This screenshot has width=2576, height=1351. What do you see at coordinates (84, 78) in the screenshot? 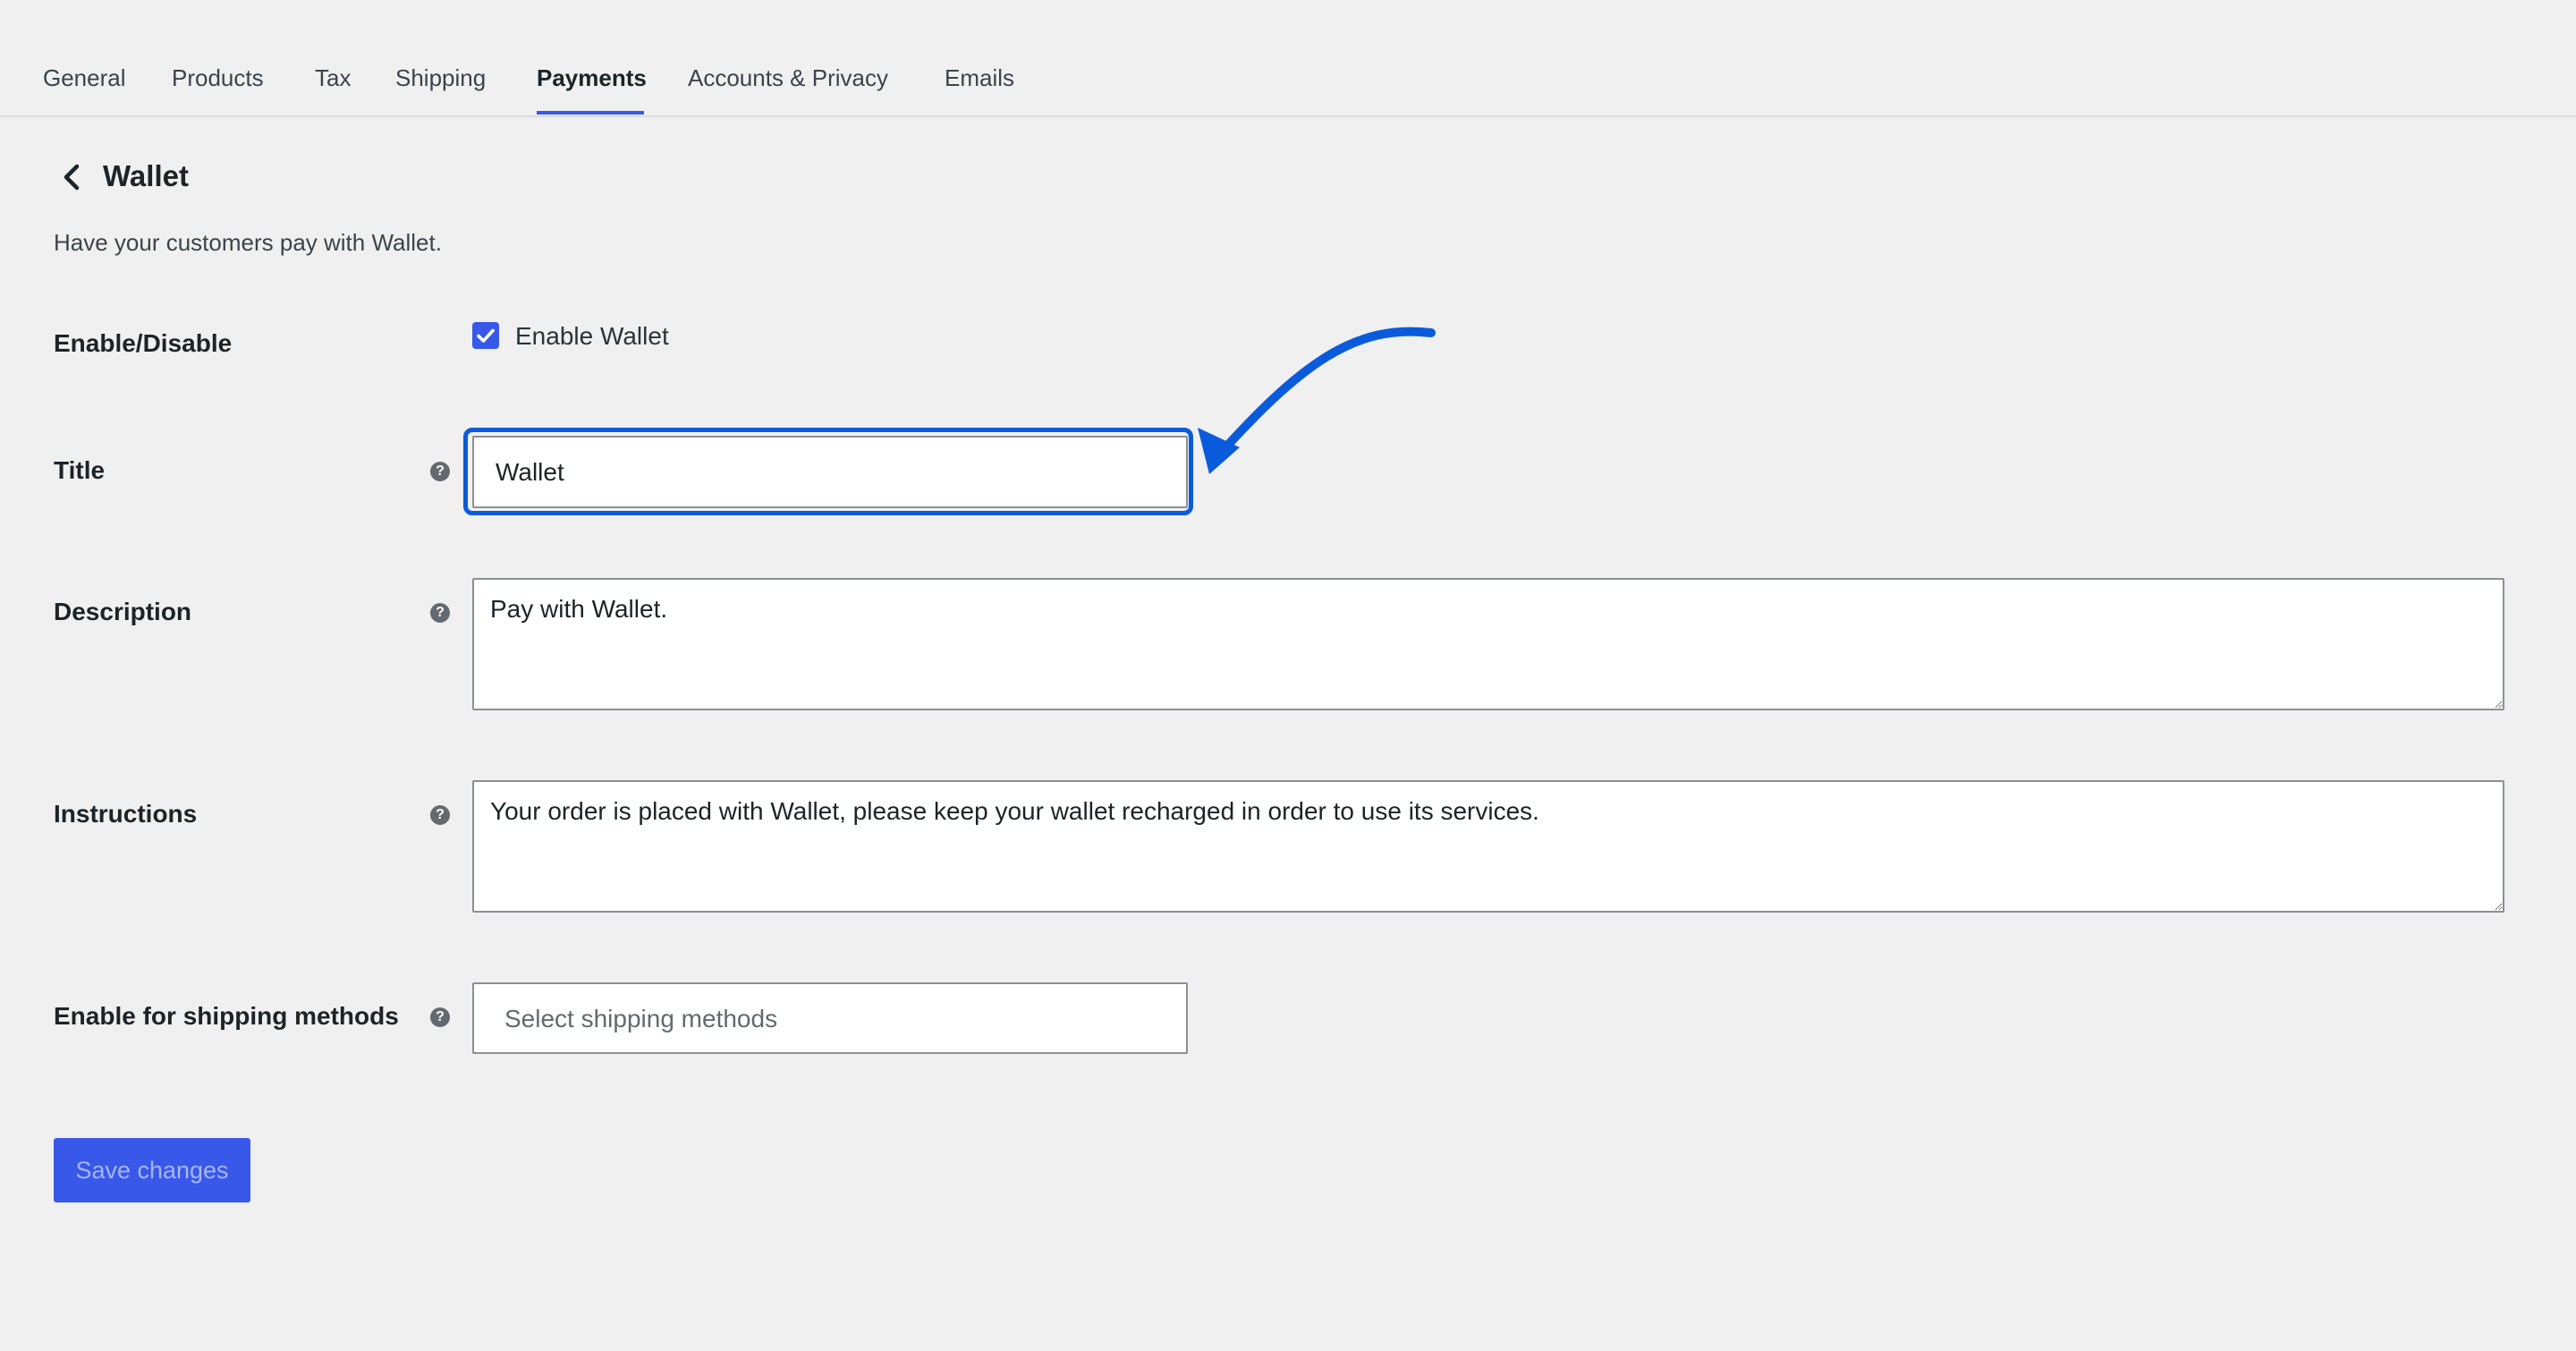
I see `tab-general: General` at bounding box center [84, 78].